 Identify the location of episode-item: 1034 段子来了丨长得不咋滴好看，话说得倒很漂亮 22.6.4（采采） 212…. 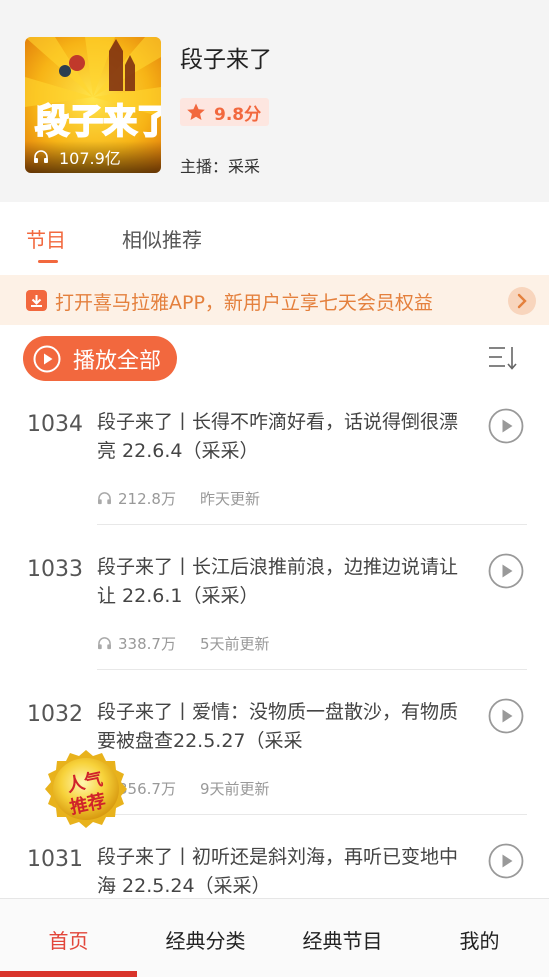
(274, 476).